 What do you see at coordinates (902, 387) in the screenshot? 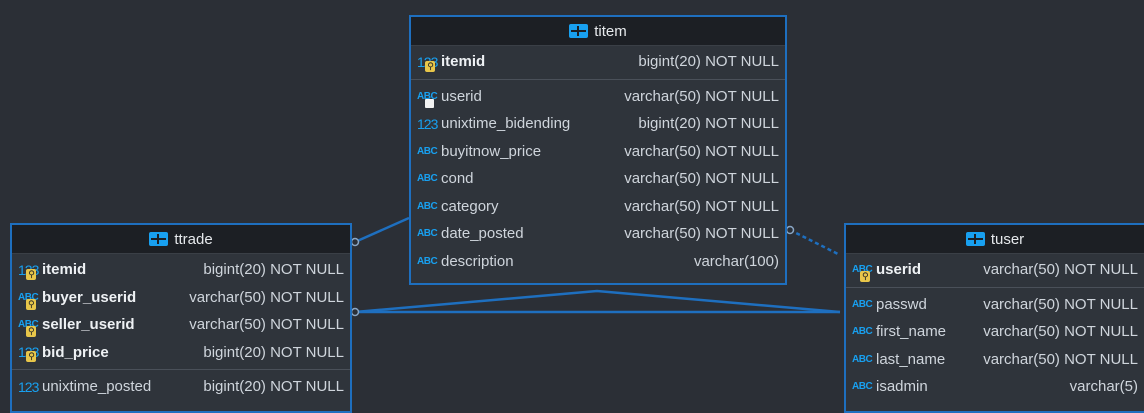
I see `column-name: isadmin` at bounding box center [902, 387].